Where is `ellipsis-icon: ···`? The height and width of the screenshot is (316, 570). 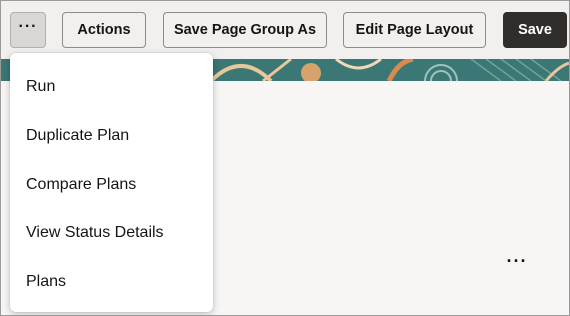 ellipsis-icon: ··· is located at coordinates (28, 26).